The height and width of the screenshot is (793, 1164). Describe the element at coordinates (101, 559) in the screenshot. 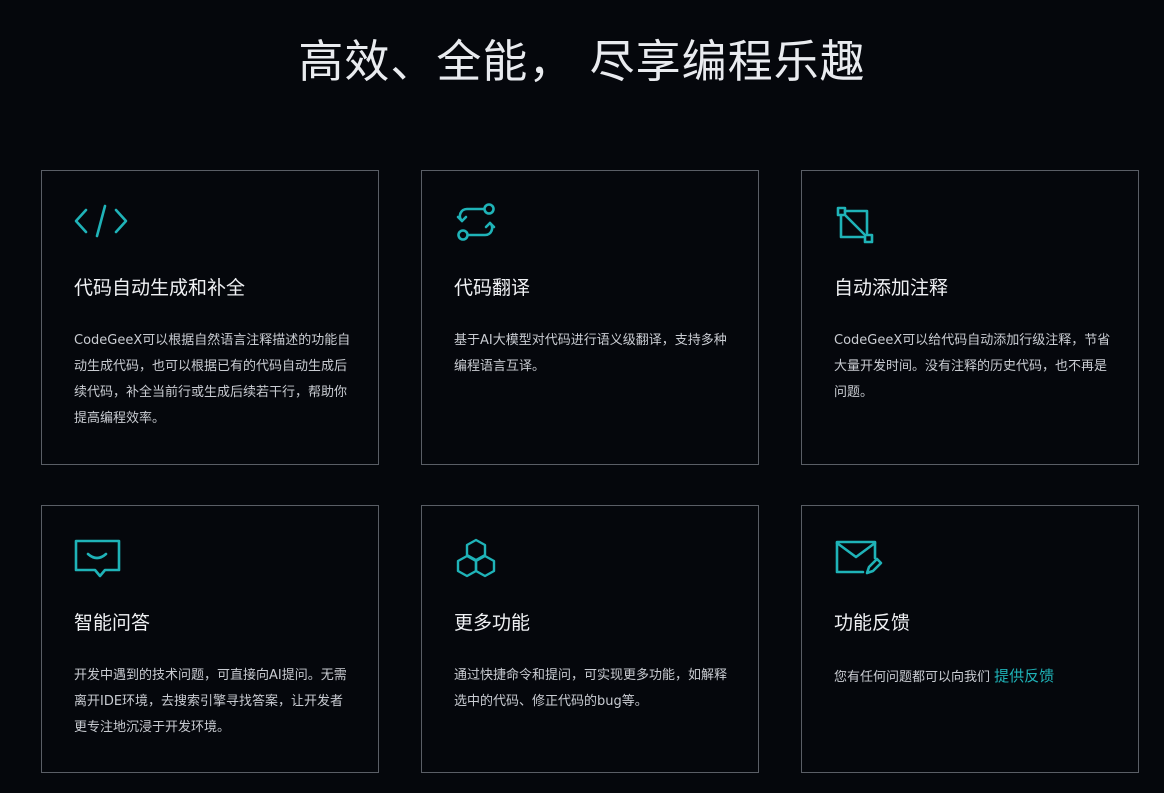

I see `chat-bubble-icon` at that location.